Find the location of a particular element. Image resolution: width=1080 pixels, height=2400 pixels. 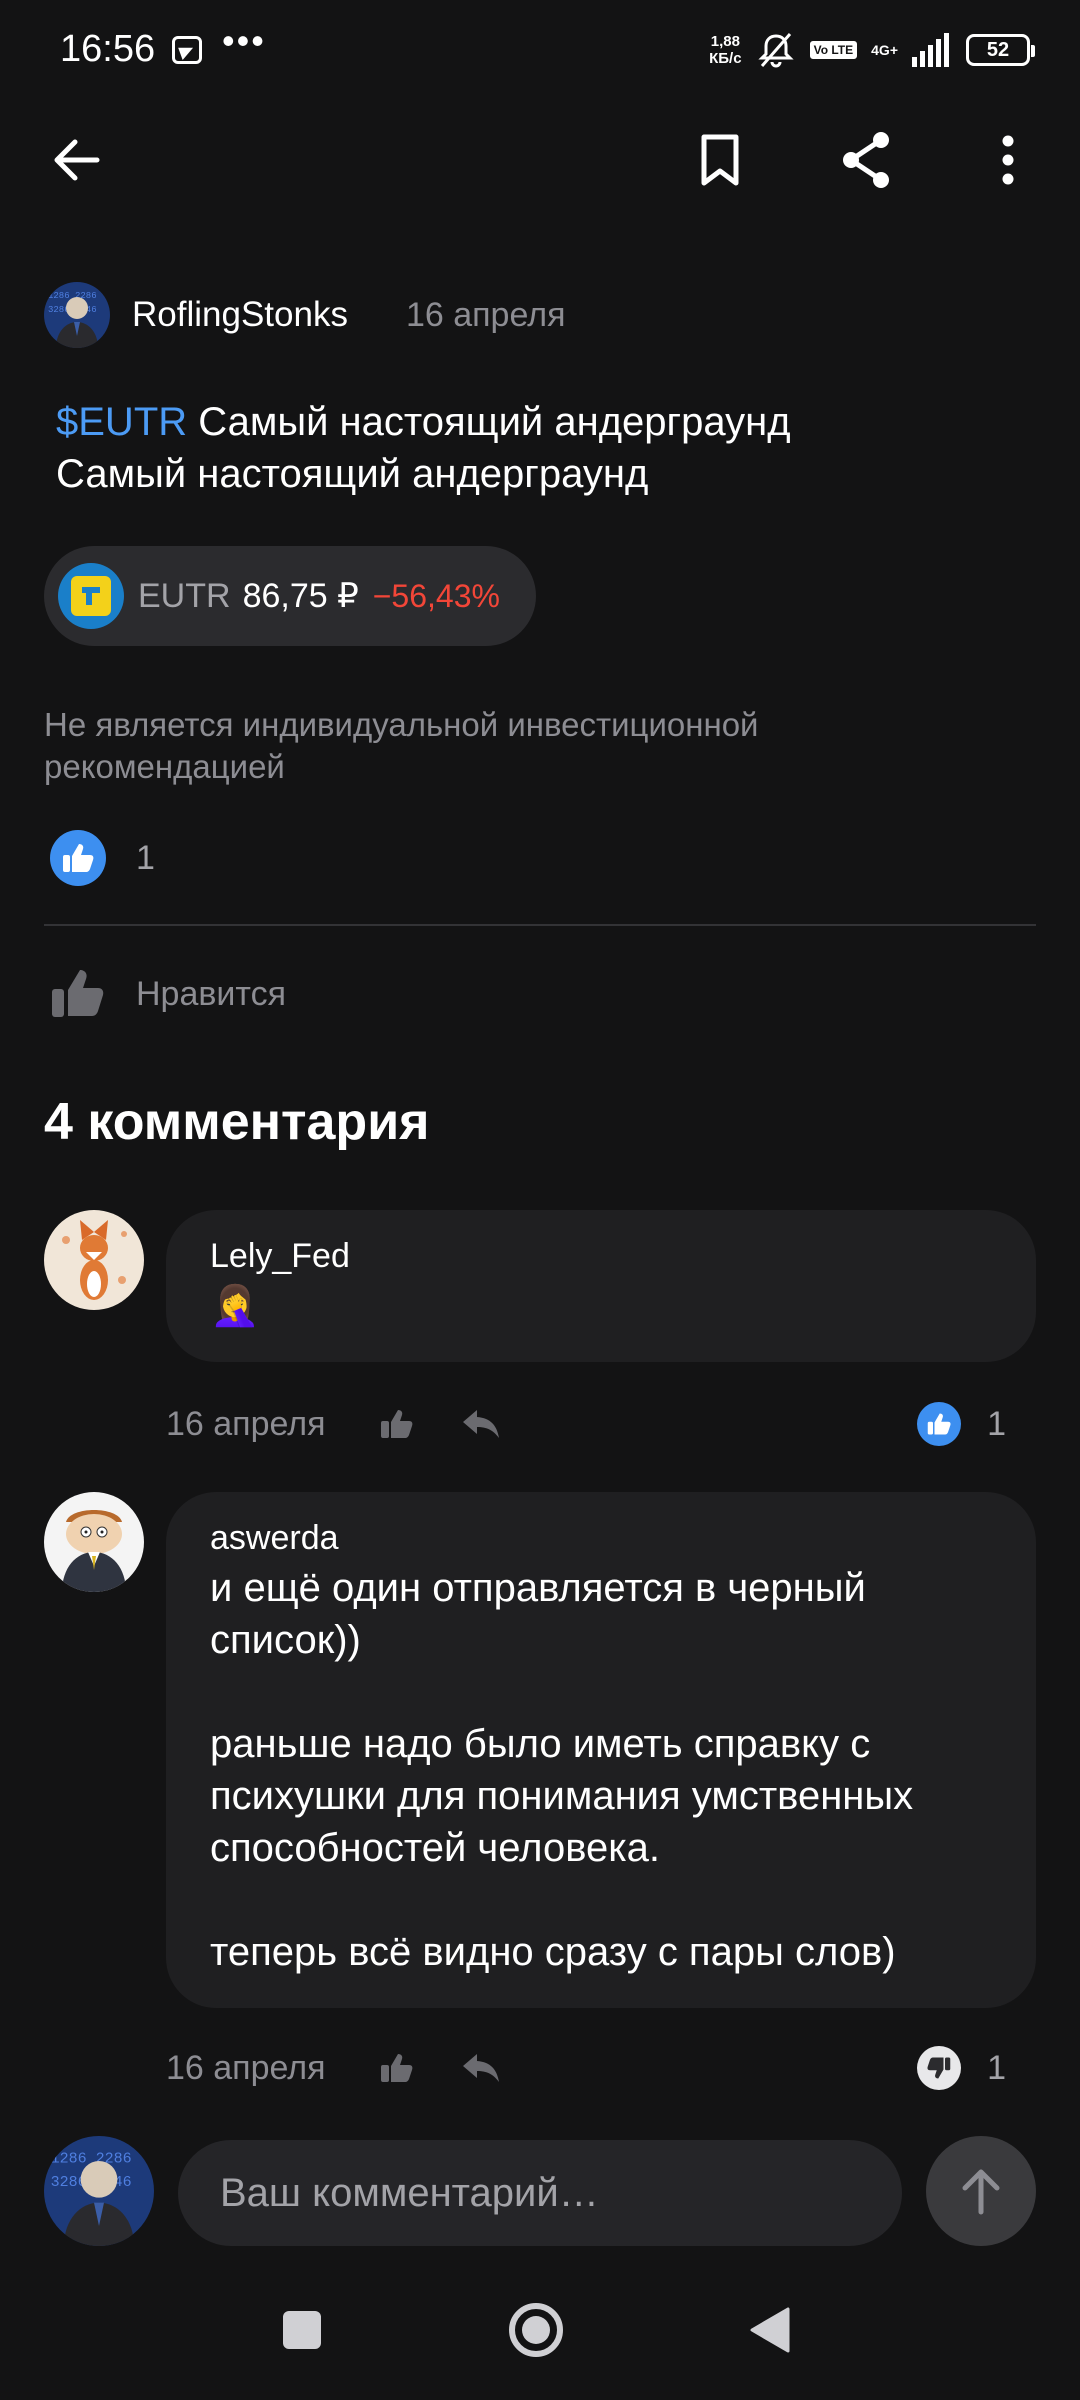

bookmark-icon is located at coordinates (720, 160).